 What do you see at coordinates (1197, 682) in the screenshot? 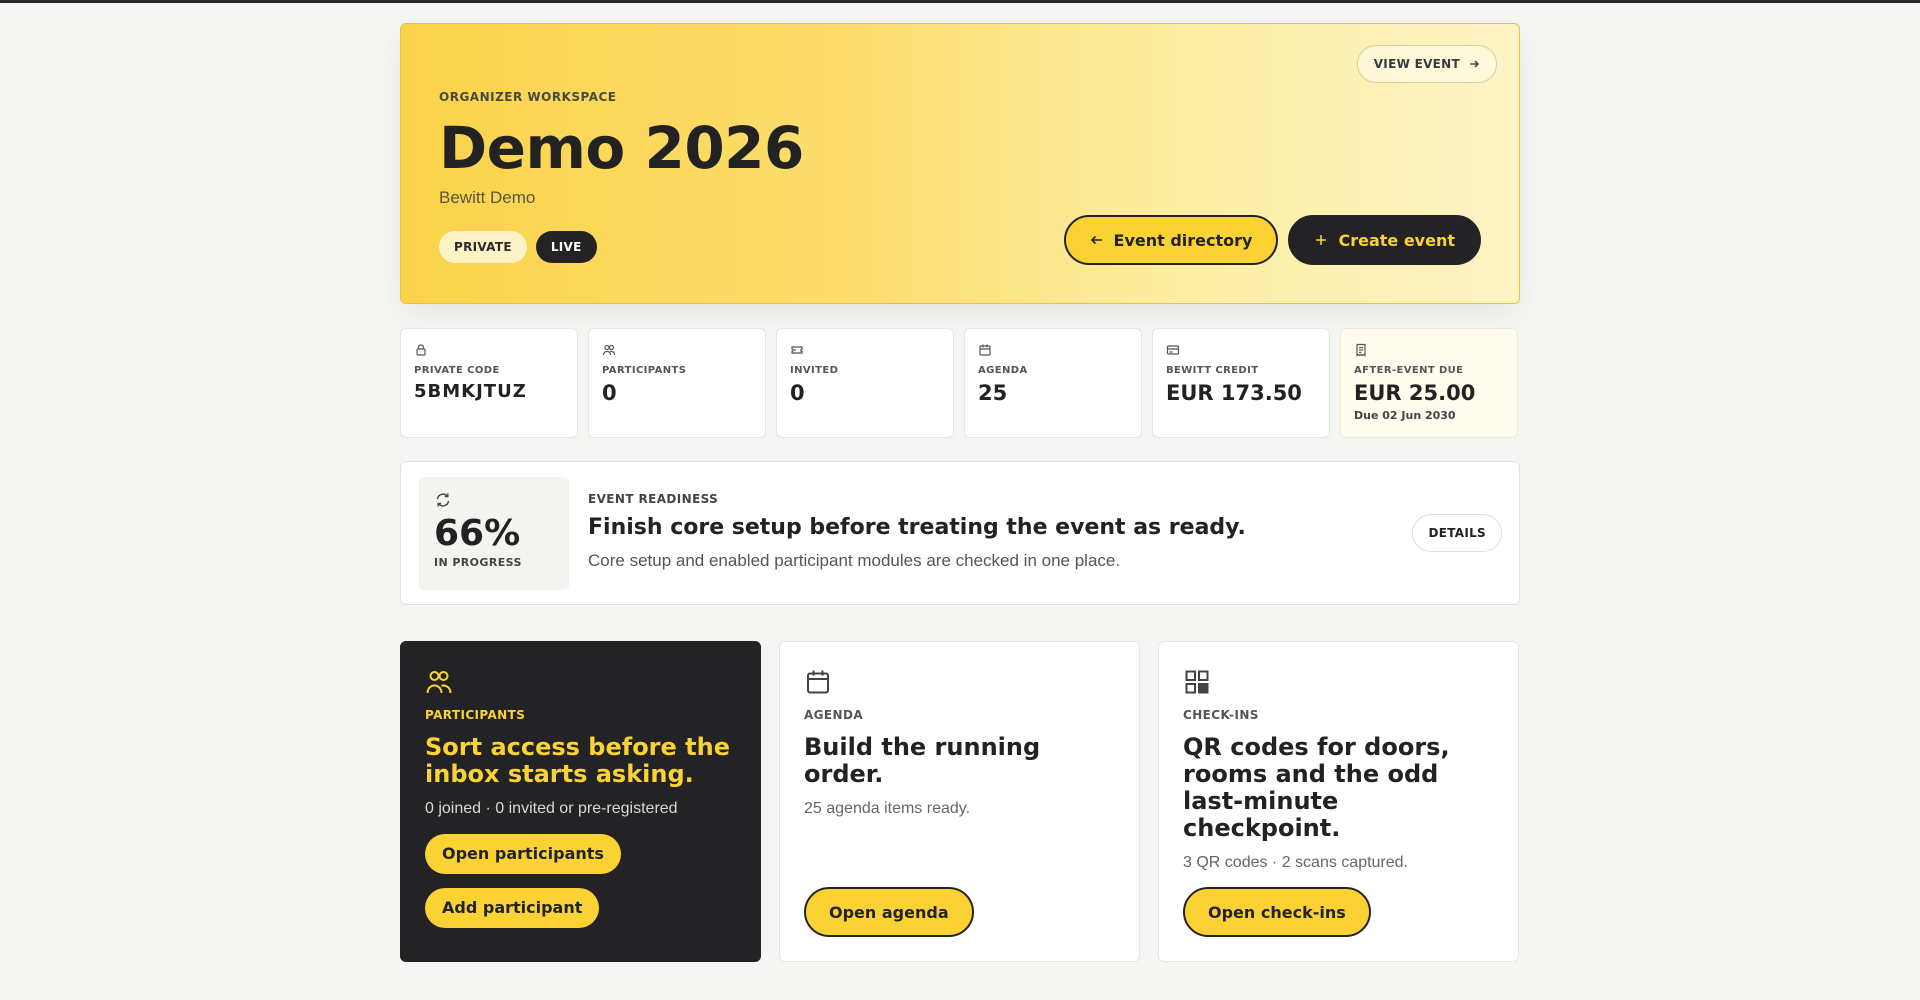
I see `qr-code-icon` at bounding box center [1197, 682].